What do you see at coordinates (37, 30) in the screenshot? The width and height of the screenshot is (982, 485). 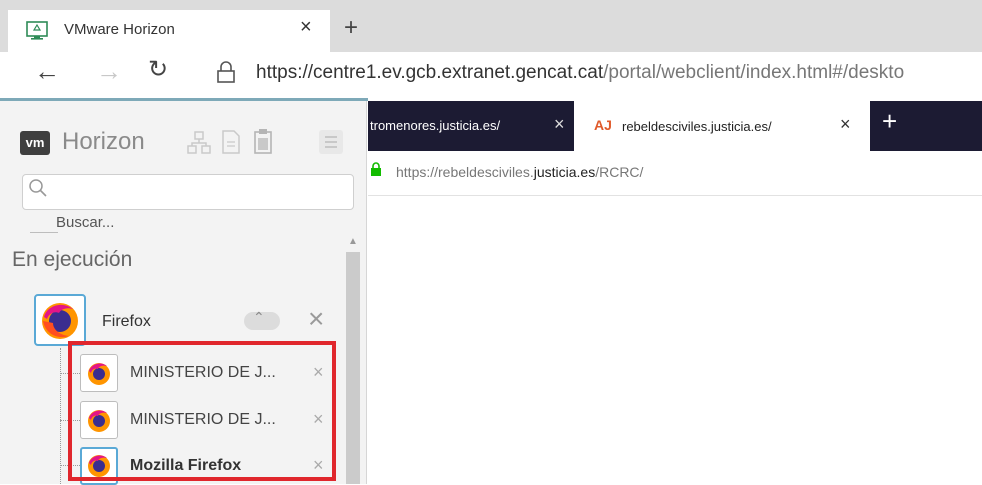 I see `horizon-favicon-icon` at bounding box center [37, 30].